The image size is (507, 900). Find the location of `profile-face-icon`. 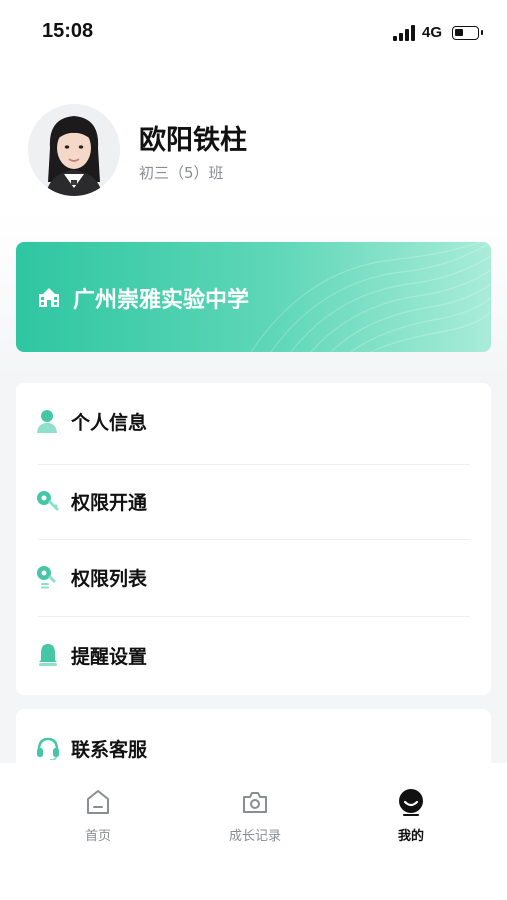

profile-face-icon is located at coordinates (411, 802).